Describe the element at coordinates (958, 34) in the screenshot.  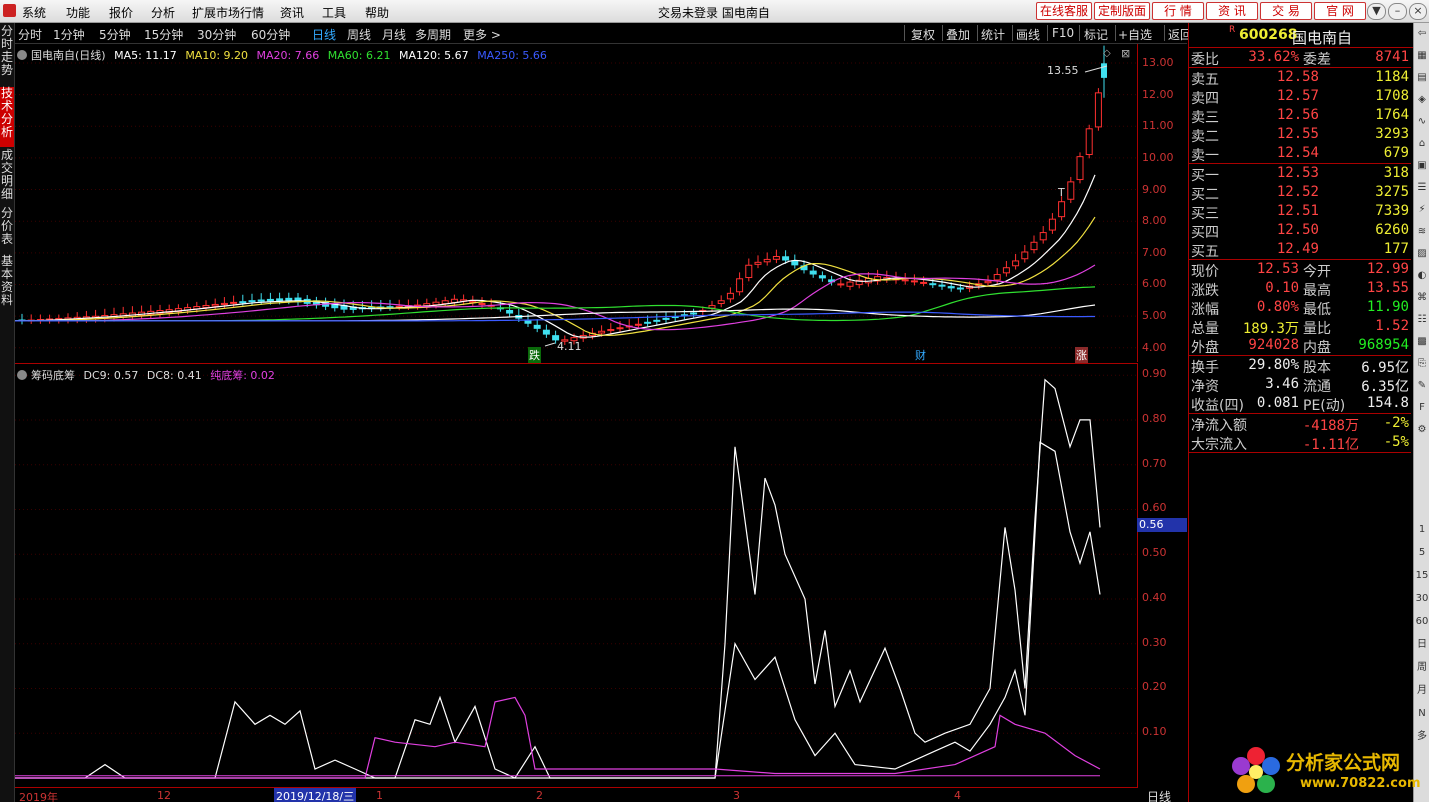
I see `overlay-button: 叠加` at that location.